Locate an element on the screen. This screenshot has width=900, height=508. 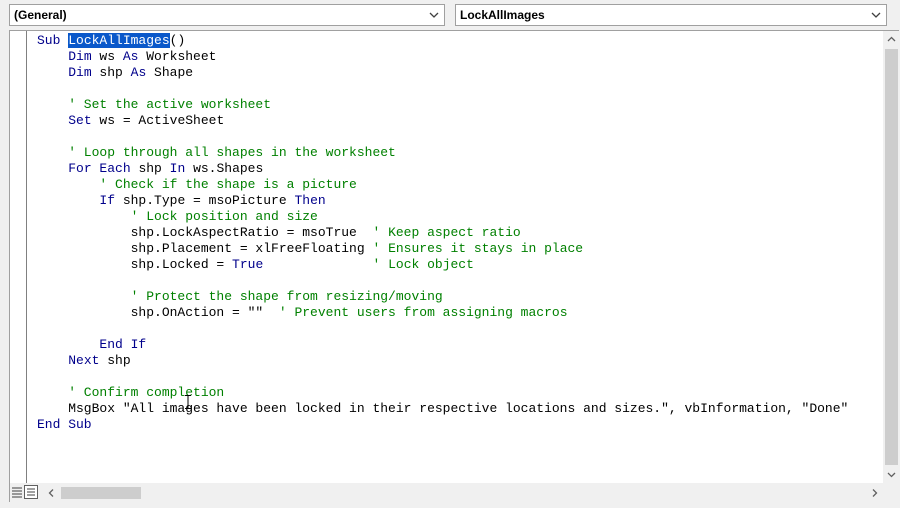
keyword-token: Set is located at coordinates (80, 120).